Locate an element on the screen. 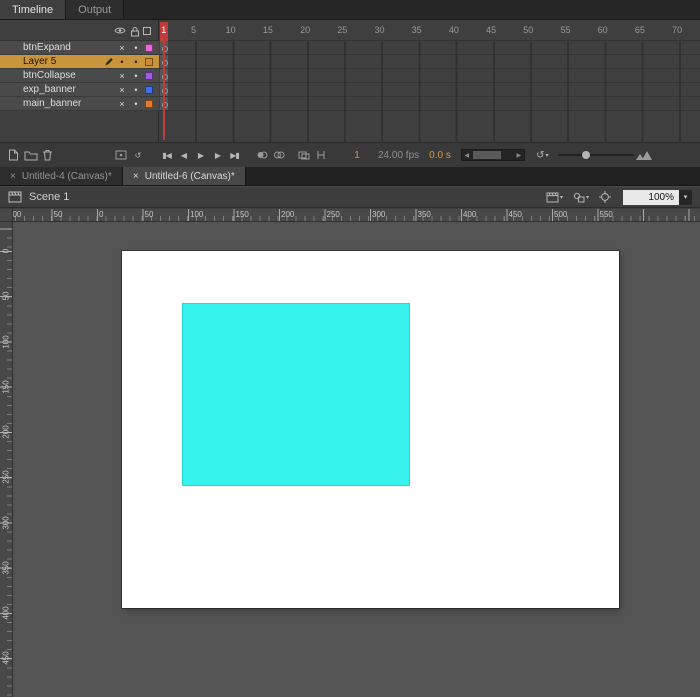  tab-output-label: Output is located at coordinates (95, 9).